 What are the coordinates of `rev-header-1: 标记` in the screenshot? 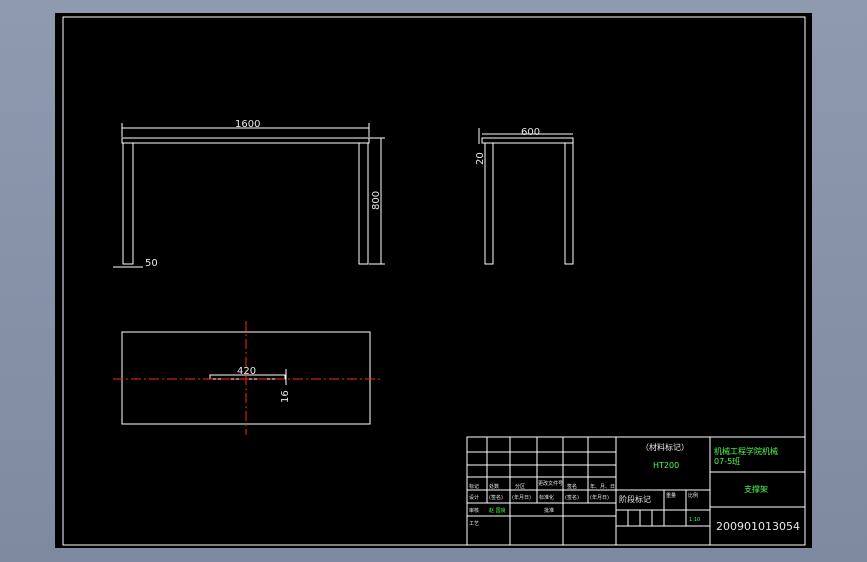 It's located at (474, 486).